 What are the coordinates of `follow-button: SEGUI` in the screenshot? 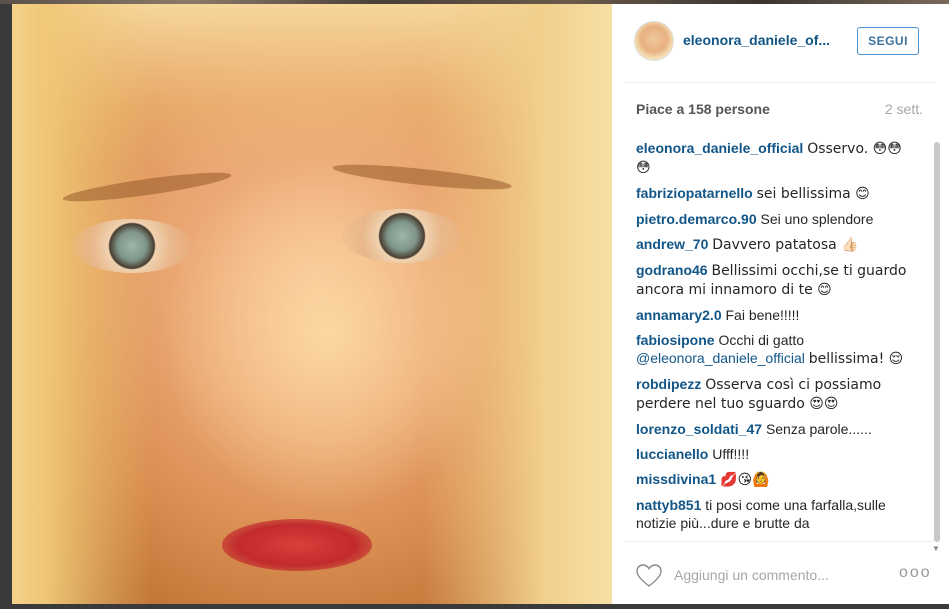 It's located at (888, 41).